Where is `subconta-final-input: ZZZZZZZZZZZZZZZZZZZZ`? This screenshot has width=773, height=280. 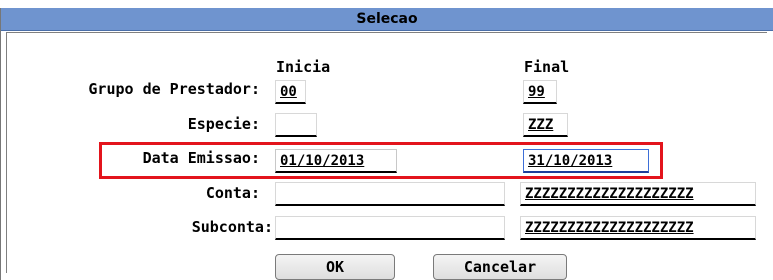 subconta-final-input: ZZZZZZZZZZZZZZZZZZZZ is located at coordinates (638, 228).